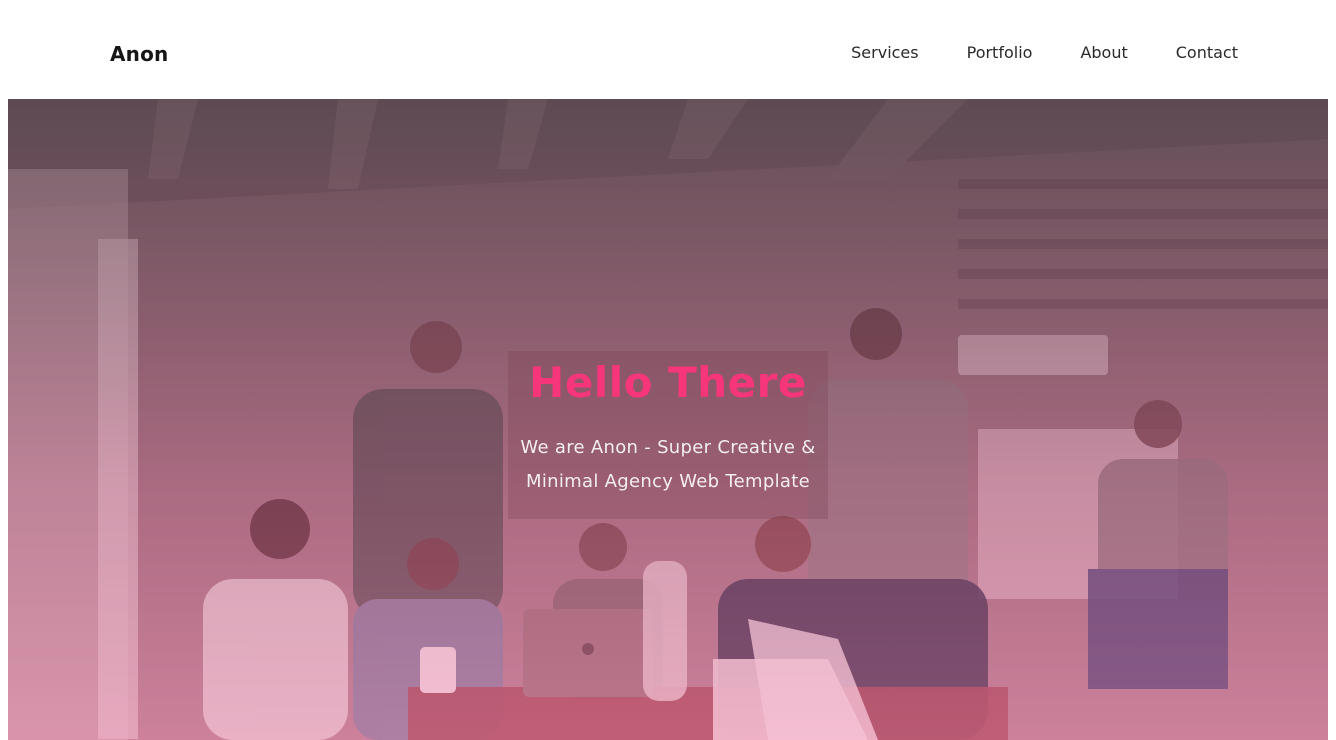 The image size is (1336, 740). Describe the element at coordinates (668, 447) in the screenshot. I see `hero-subtitle-line-1: We are Anon - Super Creative &` at that location.